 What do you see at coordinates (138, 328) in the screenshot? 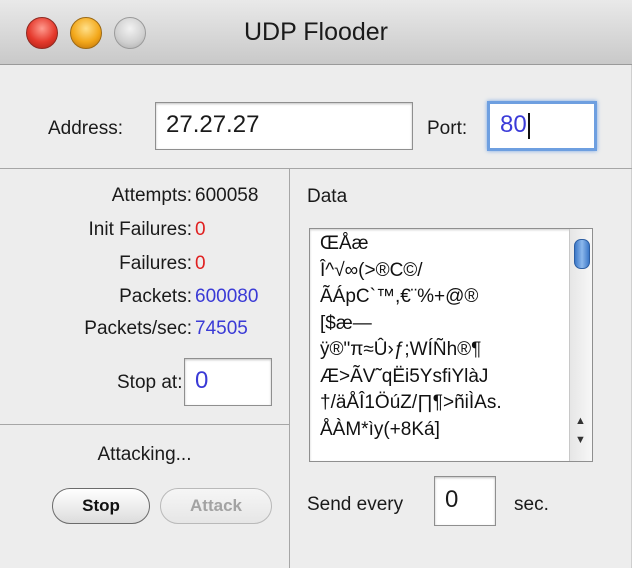
I see `stat-label-packets-per-sec: Packets/sec:` at bounding box center [138, 328].